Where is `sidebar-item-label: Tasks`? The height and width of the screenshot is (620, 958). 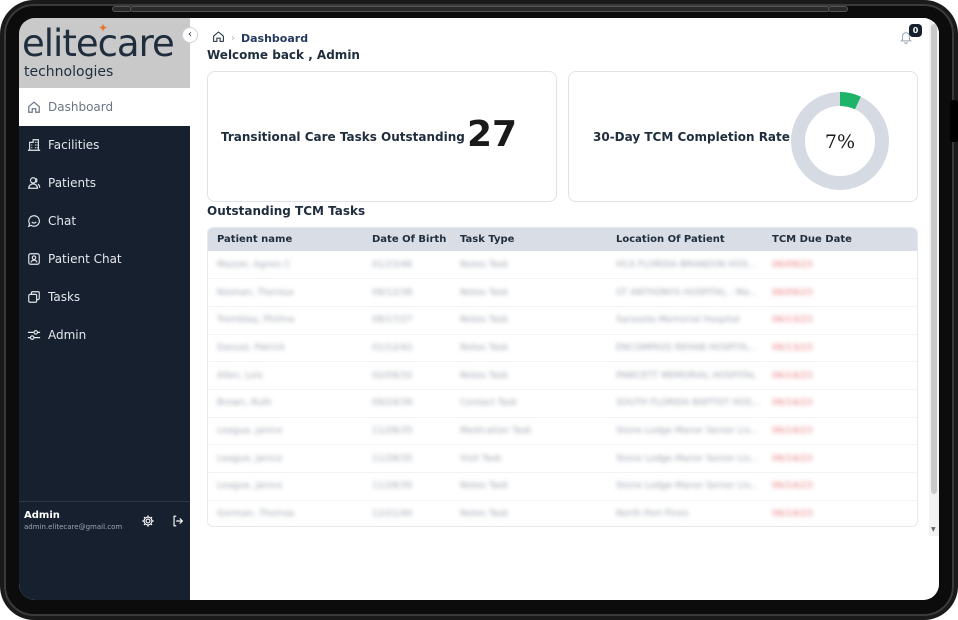
sidebar-item-label: Tasks is located at coordinates (64, 297).